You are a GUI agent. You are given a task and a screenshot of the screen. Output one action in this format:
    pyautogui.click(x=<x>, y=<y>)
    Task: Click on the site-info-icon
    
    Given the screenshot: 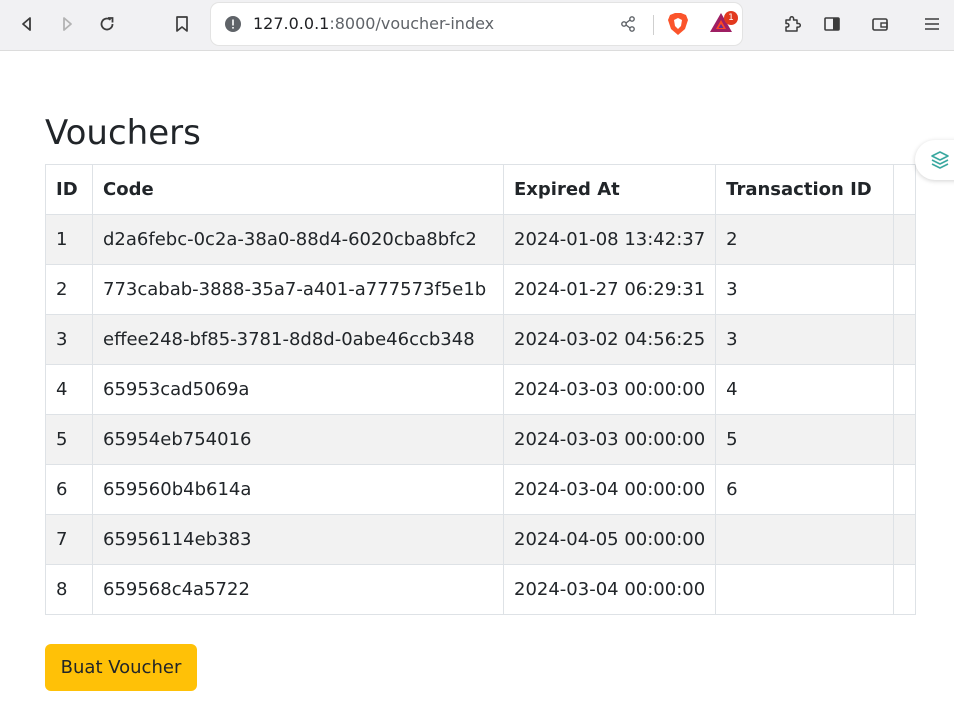 What is the action you would take?
    pyautogui.click(x=233, y=24)
    